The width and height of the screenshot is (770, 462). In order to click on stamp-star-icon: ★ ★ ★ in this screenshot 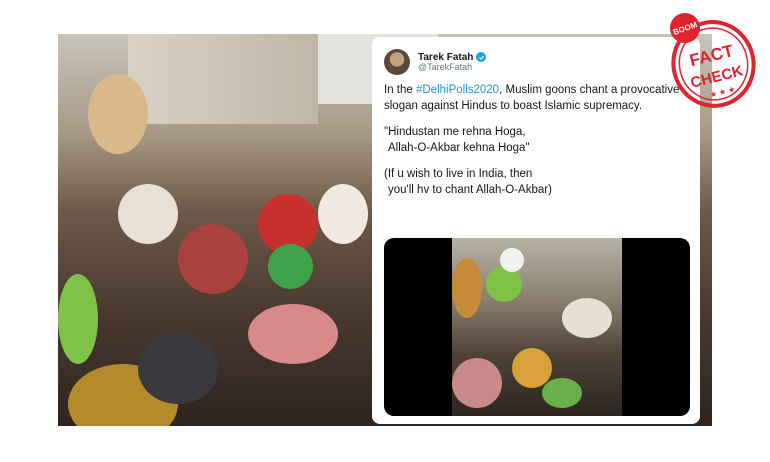, I will do `click(722, 92)`.